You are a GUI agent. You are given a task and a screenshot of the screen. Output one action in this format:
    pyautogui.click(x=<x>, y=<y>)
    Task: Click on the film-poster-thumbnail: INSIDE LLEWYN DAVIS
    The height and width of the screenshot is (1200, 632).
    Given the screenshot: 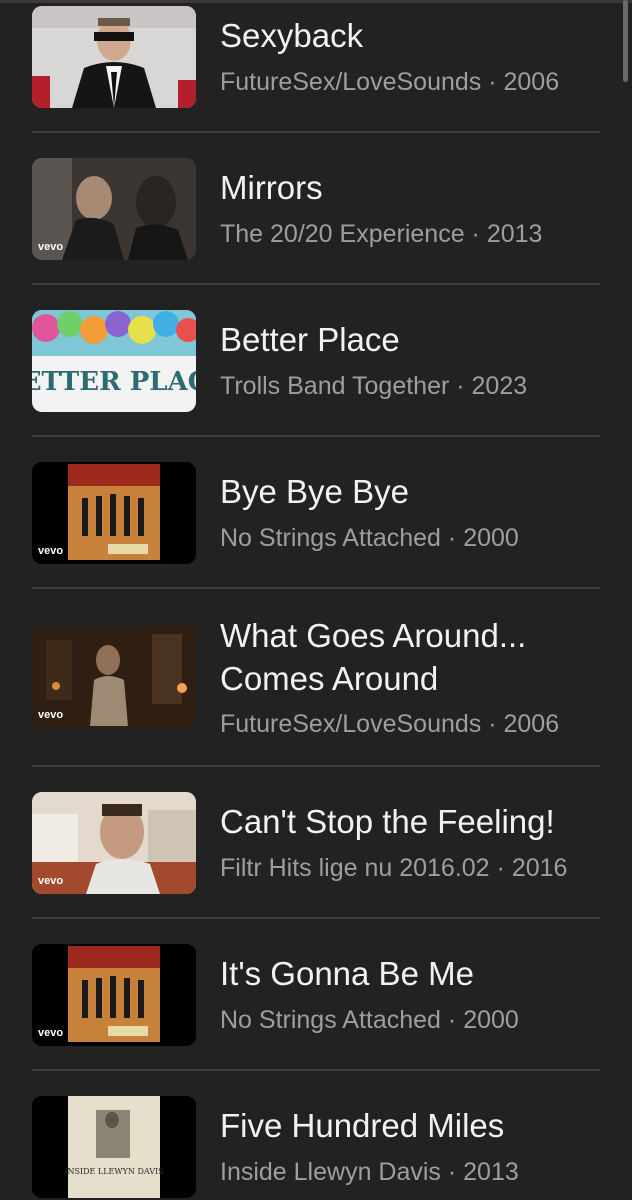 What is the action you would take?
    pyautogui.click(x=114, y=1147)
    